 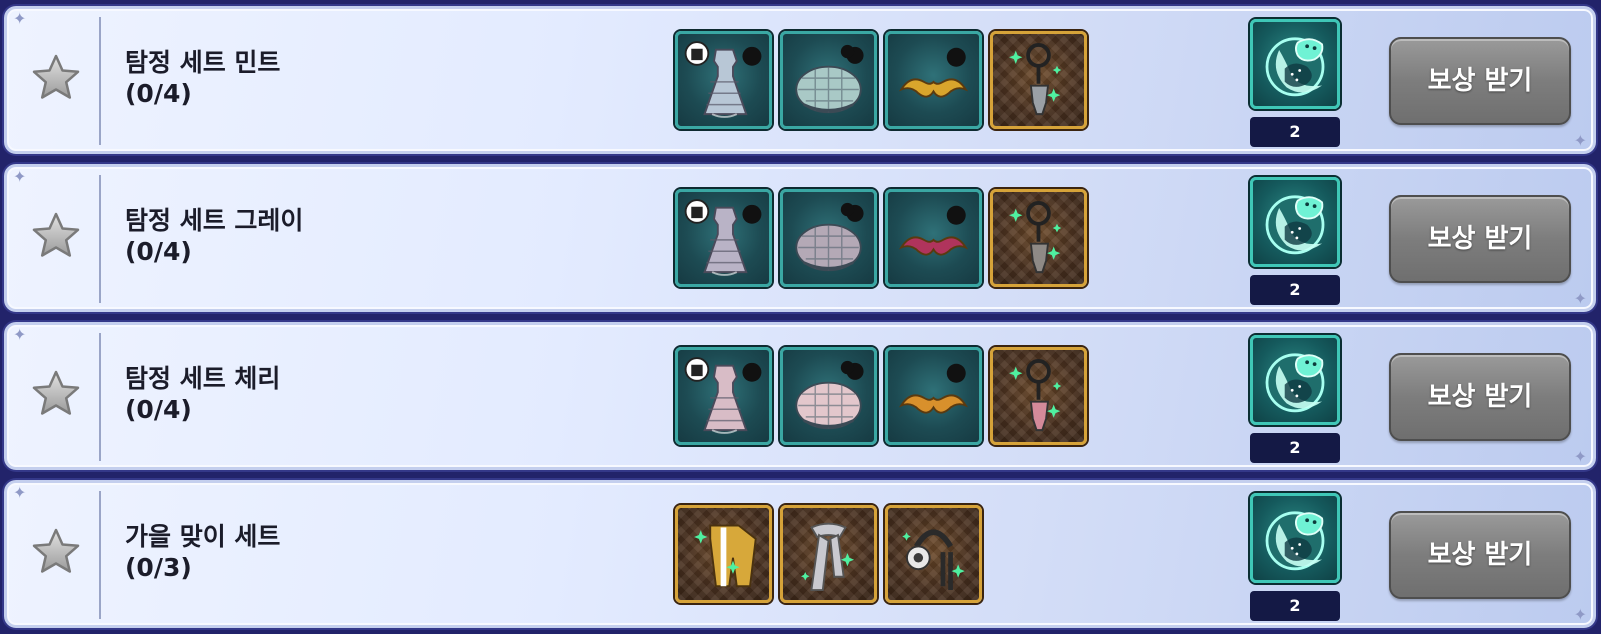 I want to click on set-title: 가을 맞이 세트, so click(x=203, y=536).